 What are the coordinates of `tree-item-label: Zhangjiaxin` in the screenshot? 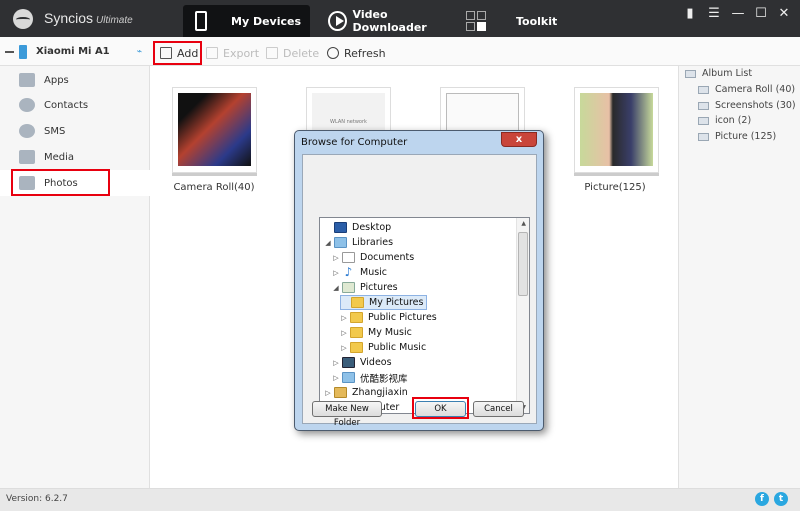 It's located at (380, 392).